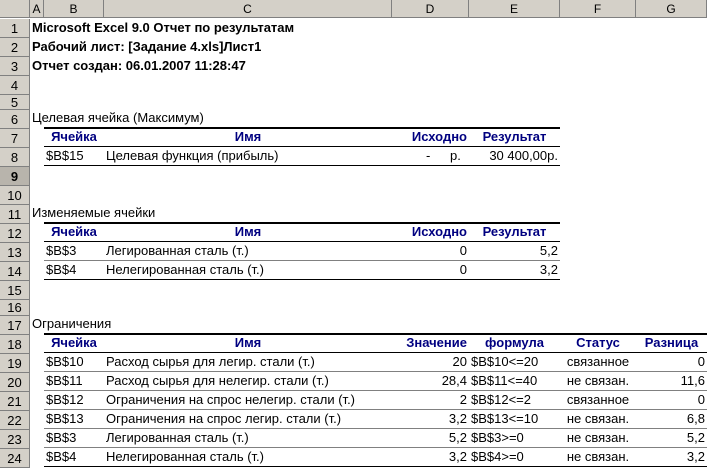  What do you see at coordinates (15, 308) in the screenshot?
I see `row-header-16: 16` at bounding box center [15, 308].